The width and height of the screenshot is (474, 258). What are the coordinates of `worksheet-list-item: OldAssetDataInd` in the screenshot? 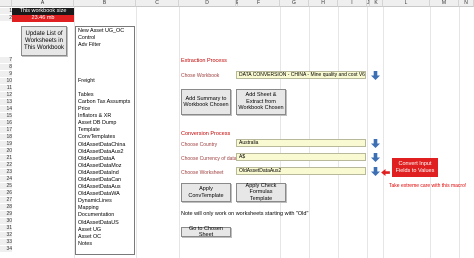 It's located at (105, 173).